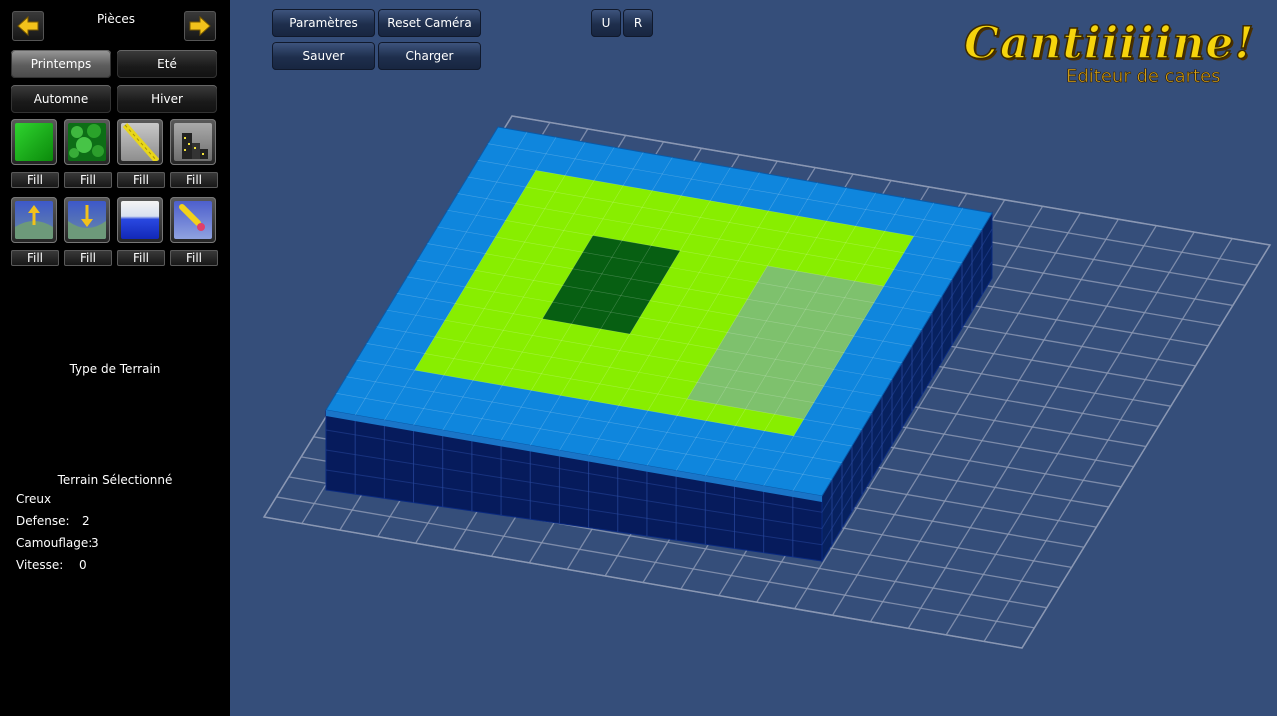 The image size is (1277, 716). What do you see at coordinates (141, 258) in the screenshot?
I see `fill-button-water: Fill` at bounding box center [141, 258].